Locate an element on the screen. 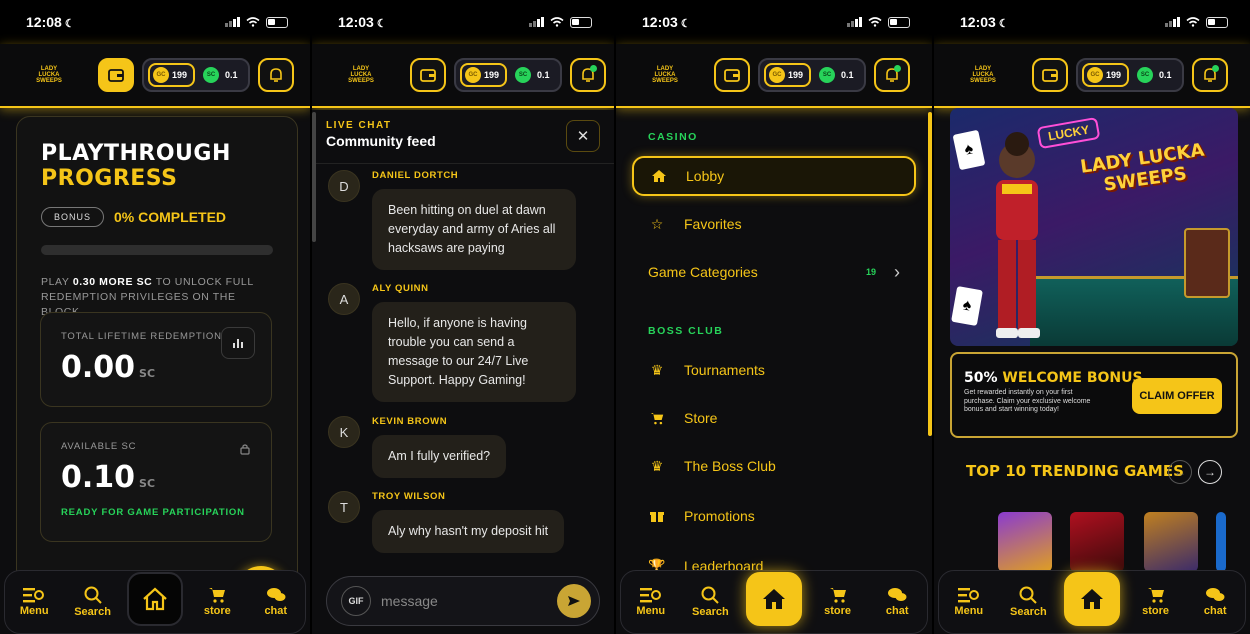  chart-button is located at coordinates (238, 343).